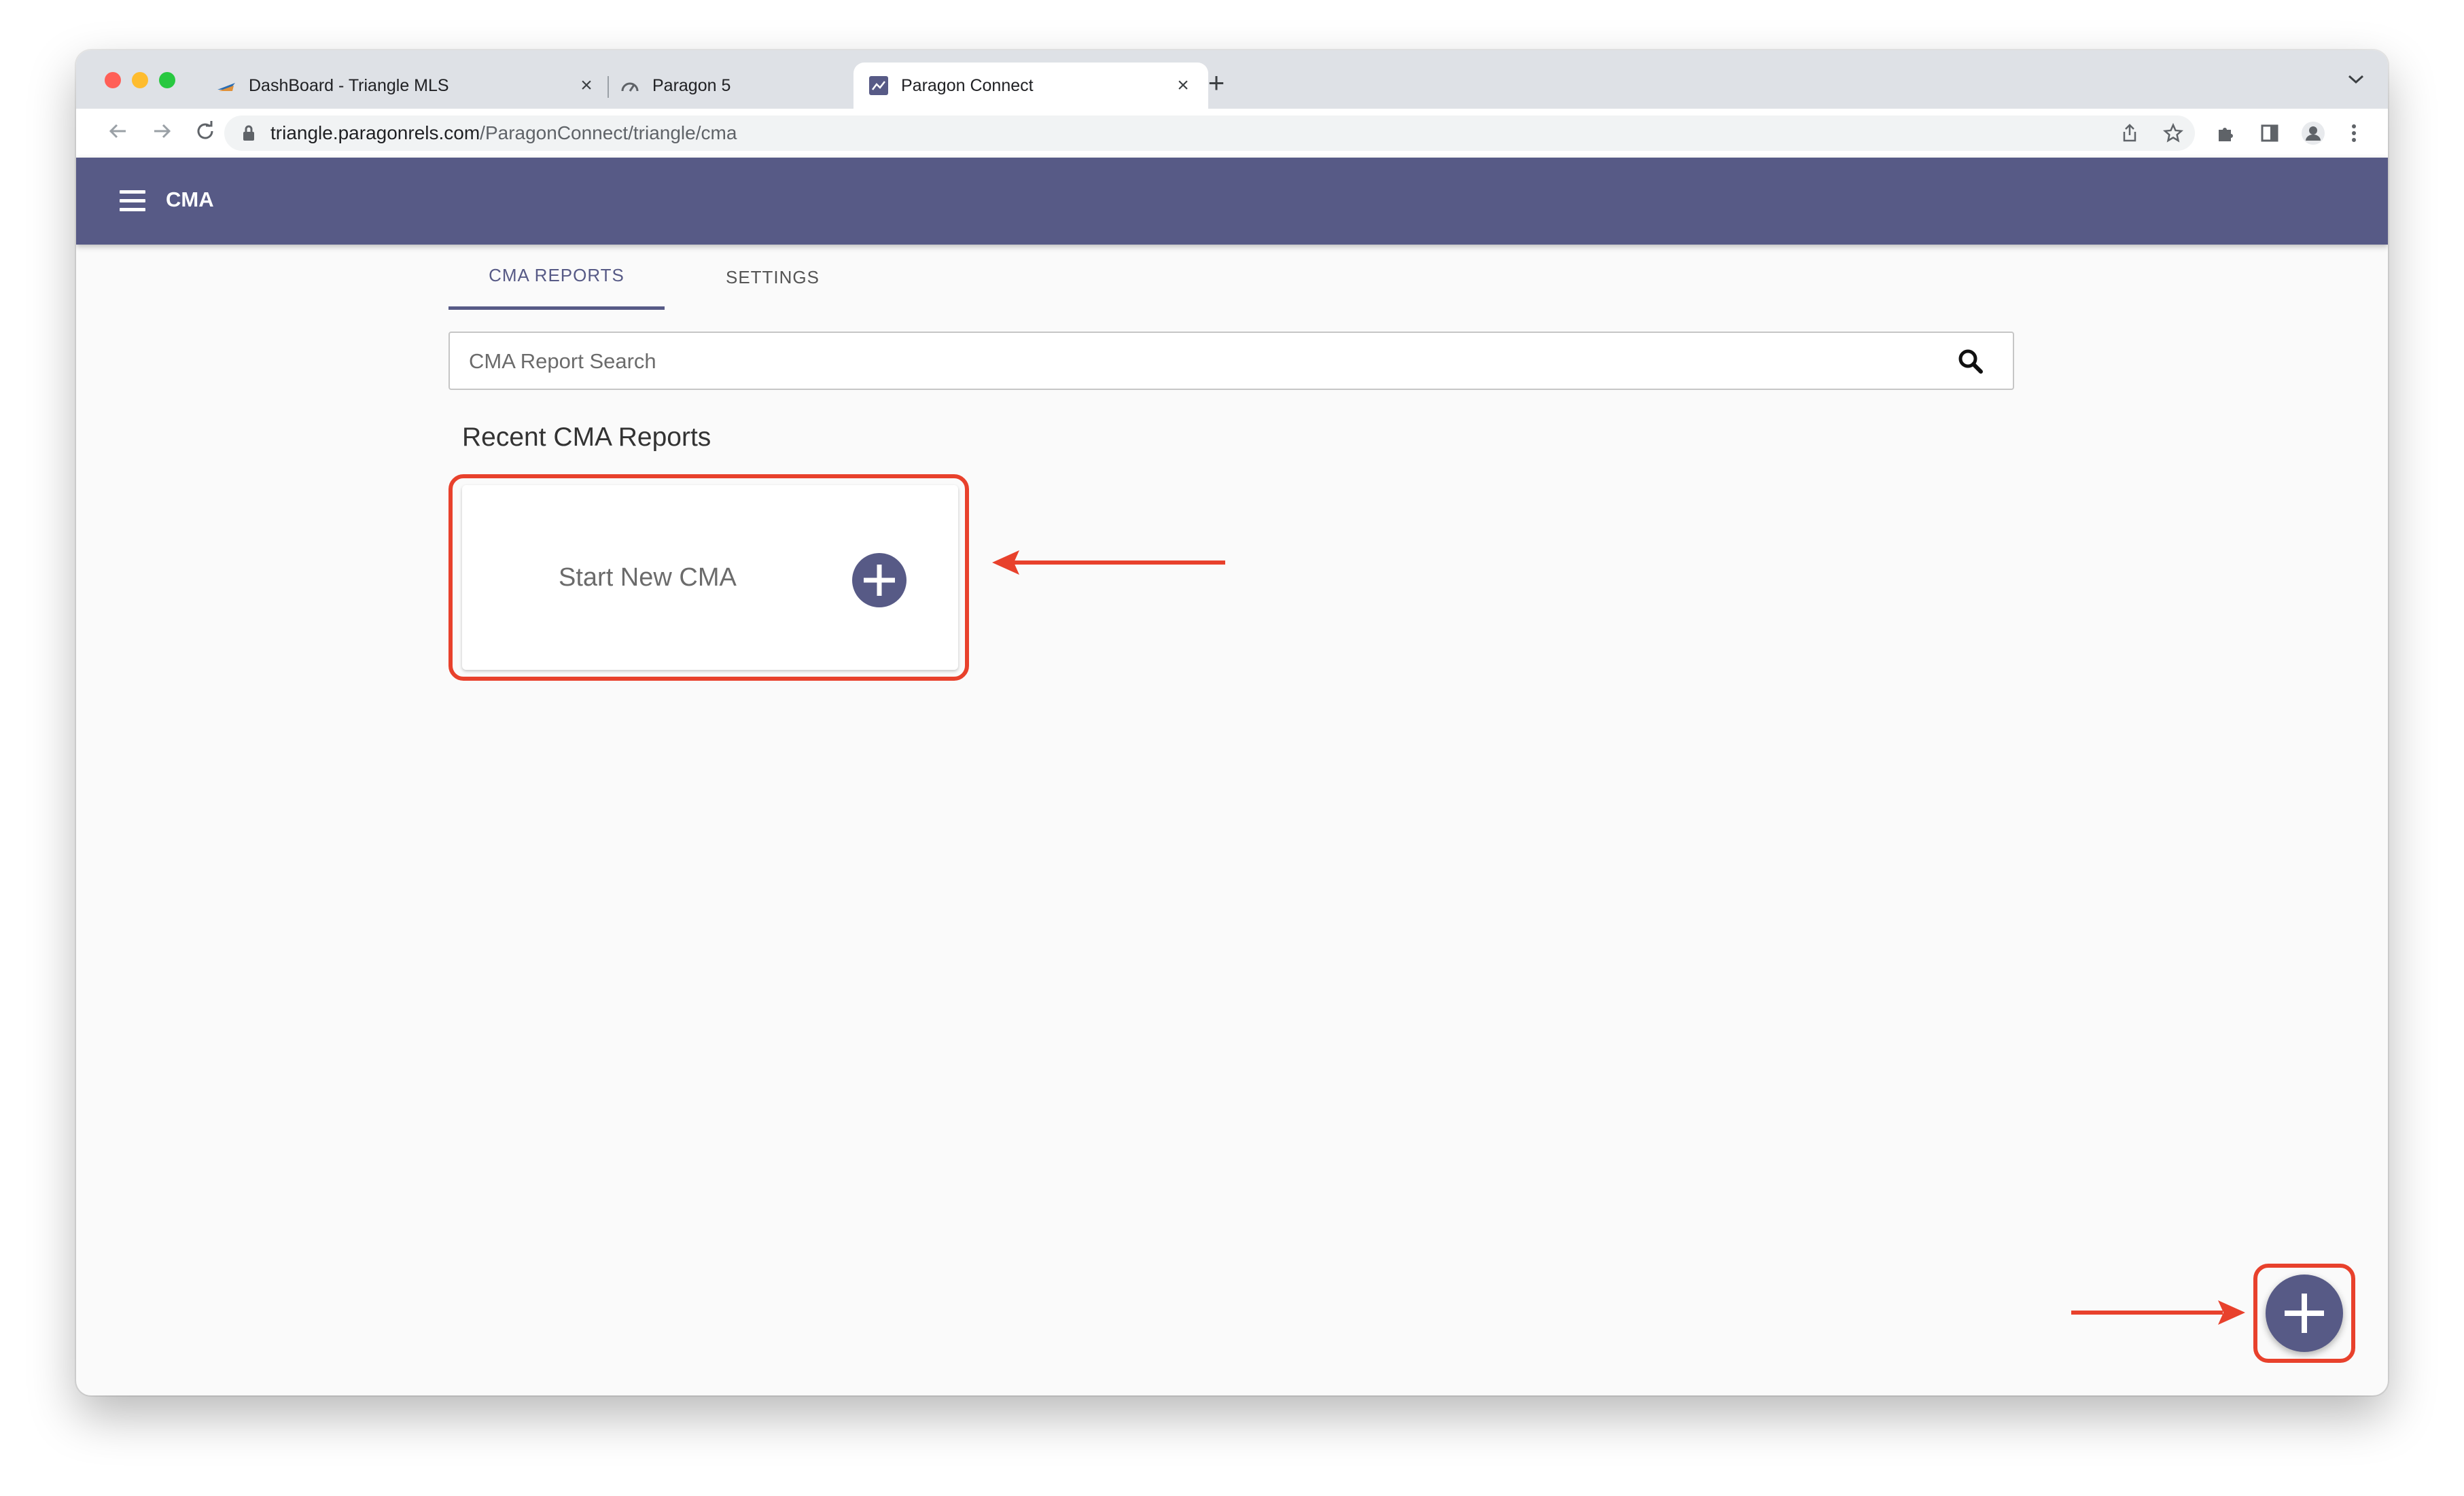 The image size is (2464, 1496). Describe the element at coordinates (2173, 133) in the screenshot. I see `star-icon` at that location.